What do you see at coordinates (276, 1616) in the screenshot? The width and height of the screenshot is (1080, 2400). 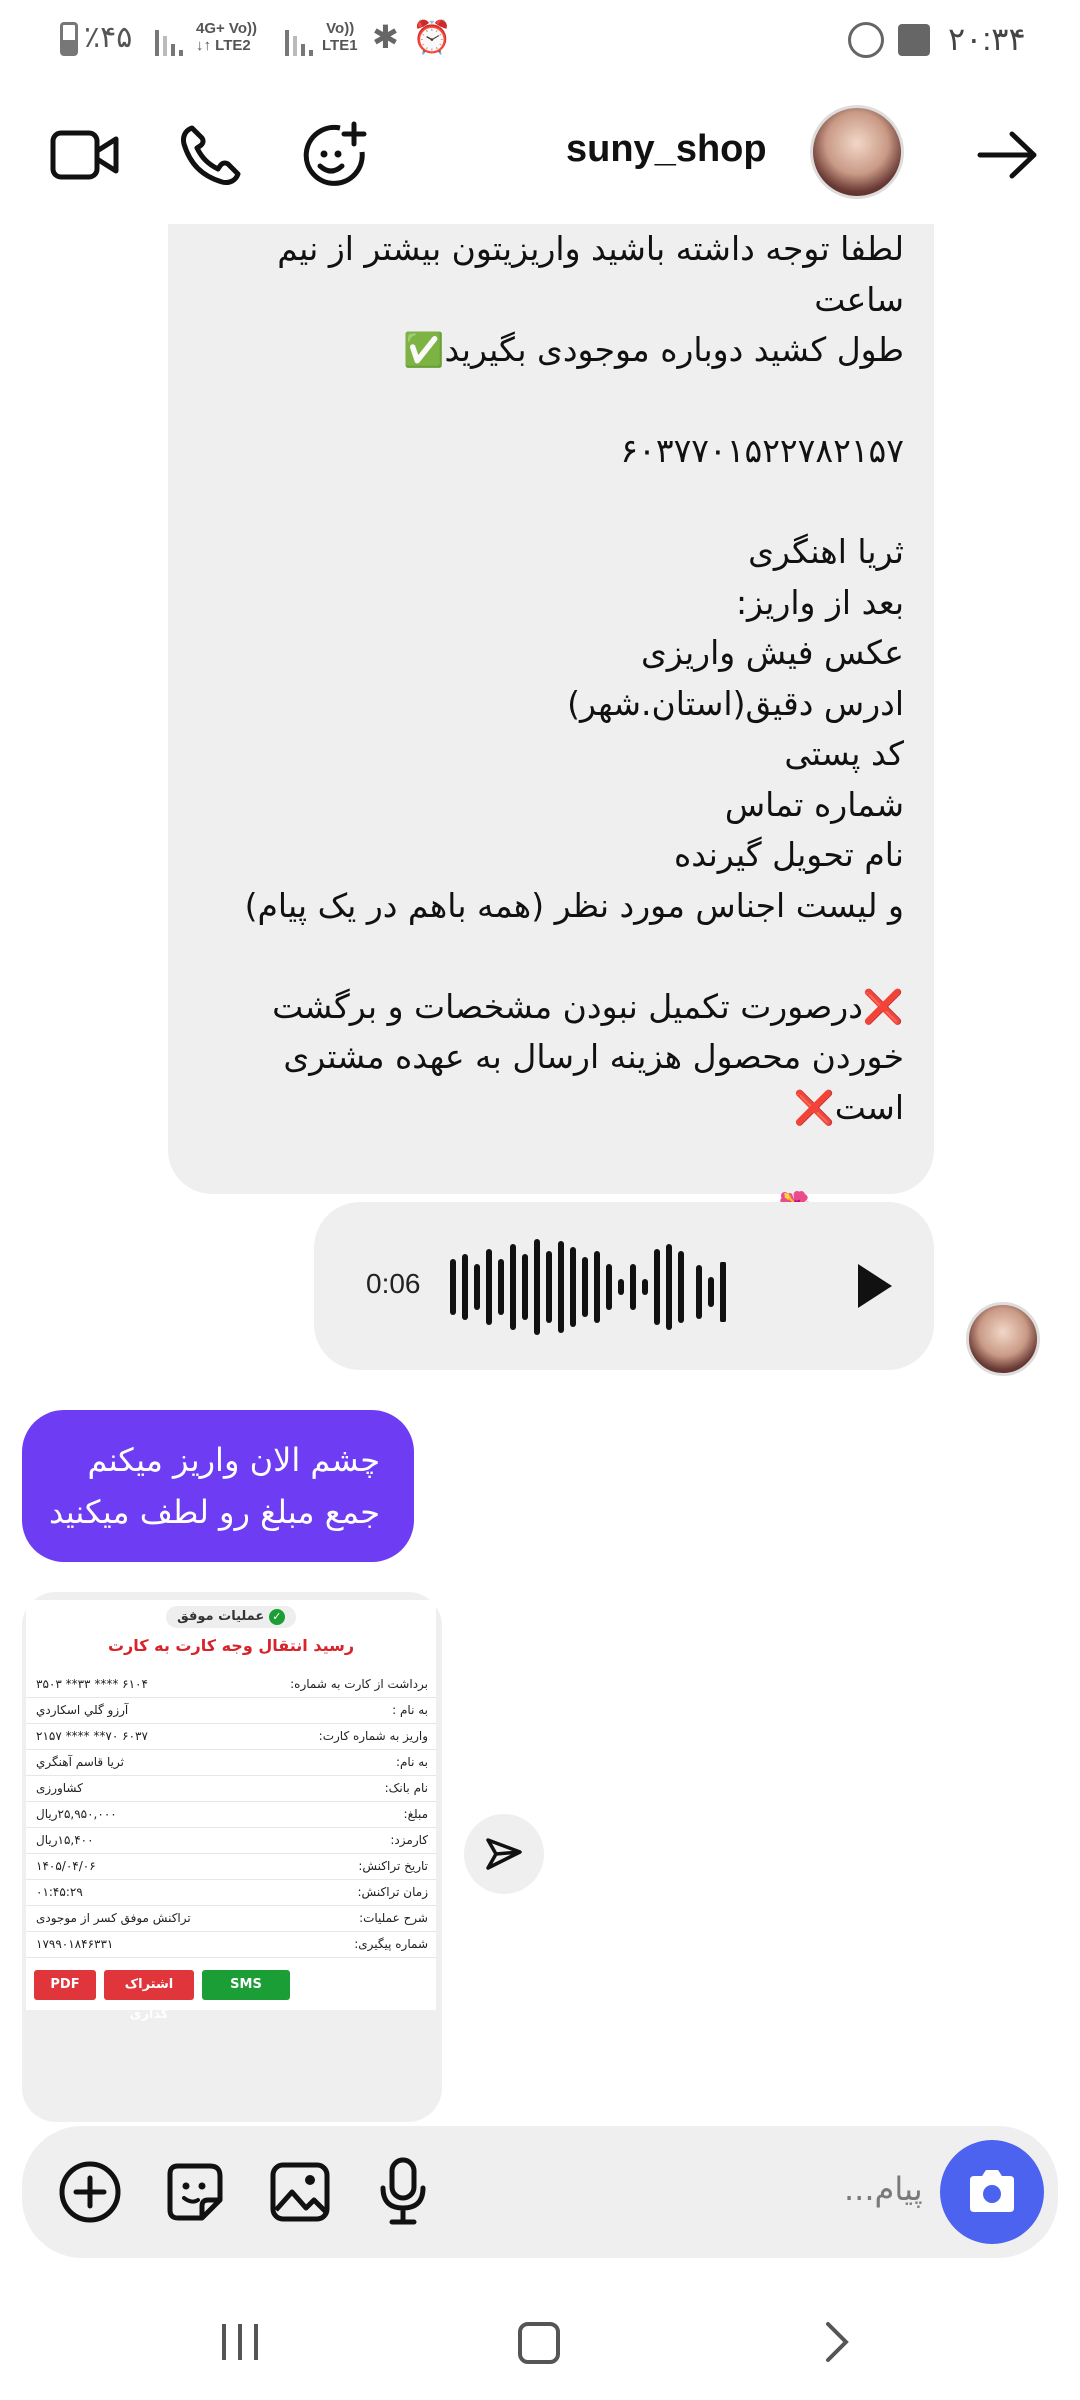 I see `check-icon: ✓` at bounding box center [276, 1616].